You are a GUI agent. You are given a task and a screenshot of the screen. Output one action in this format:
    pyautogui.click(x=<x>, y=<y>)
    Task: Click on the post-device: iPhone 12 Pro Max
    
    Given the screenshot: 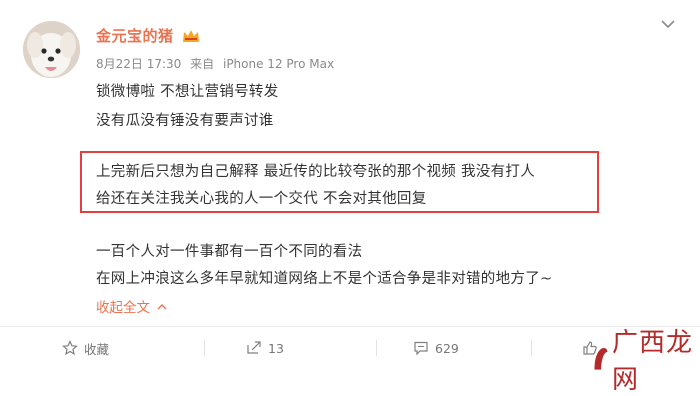 What is the action you would take?
    pyautogui.click(x=278, y=64)
    